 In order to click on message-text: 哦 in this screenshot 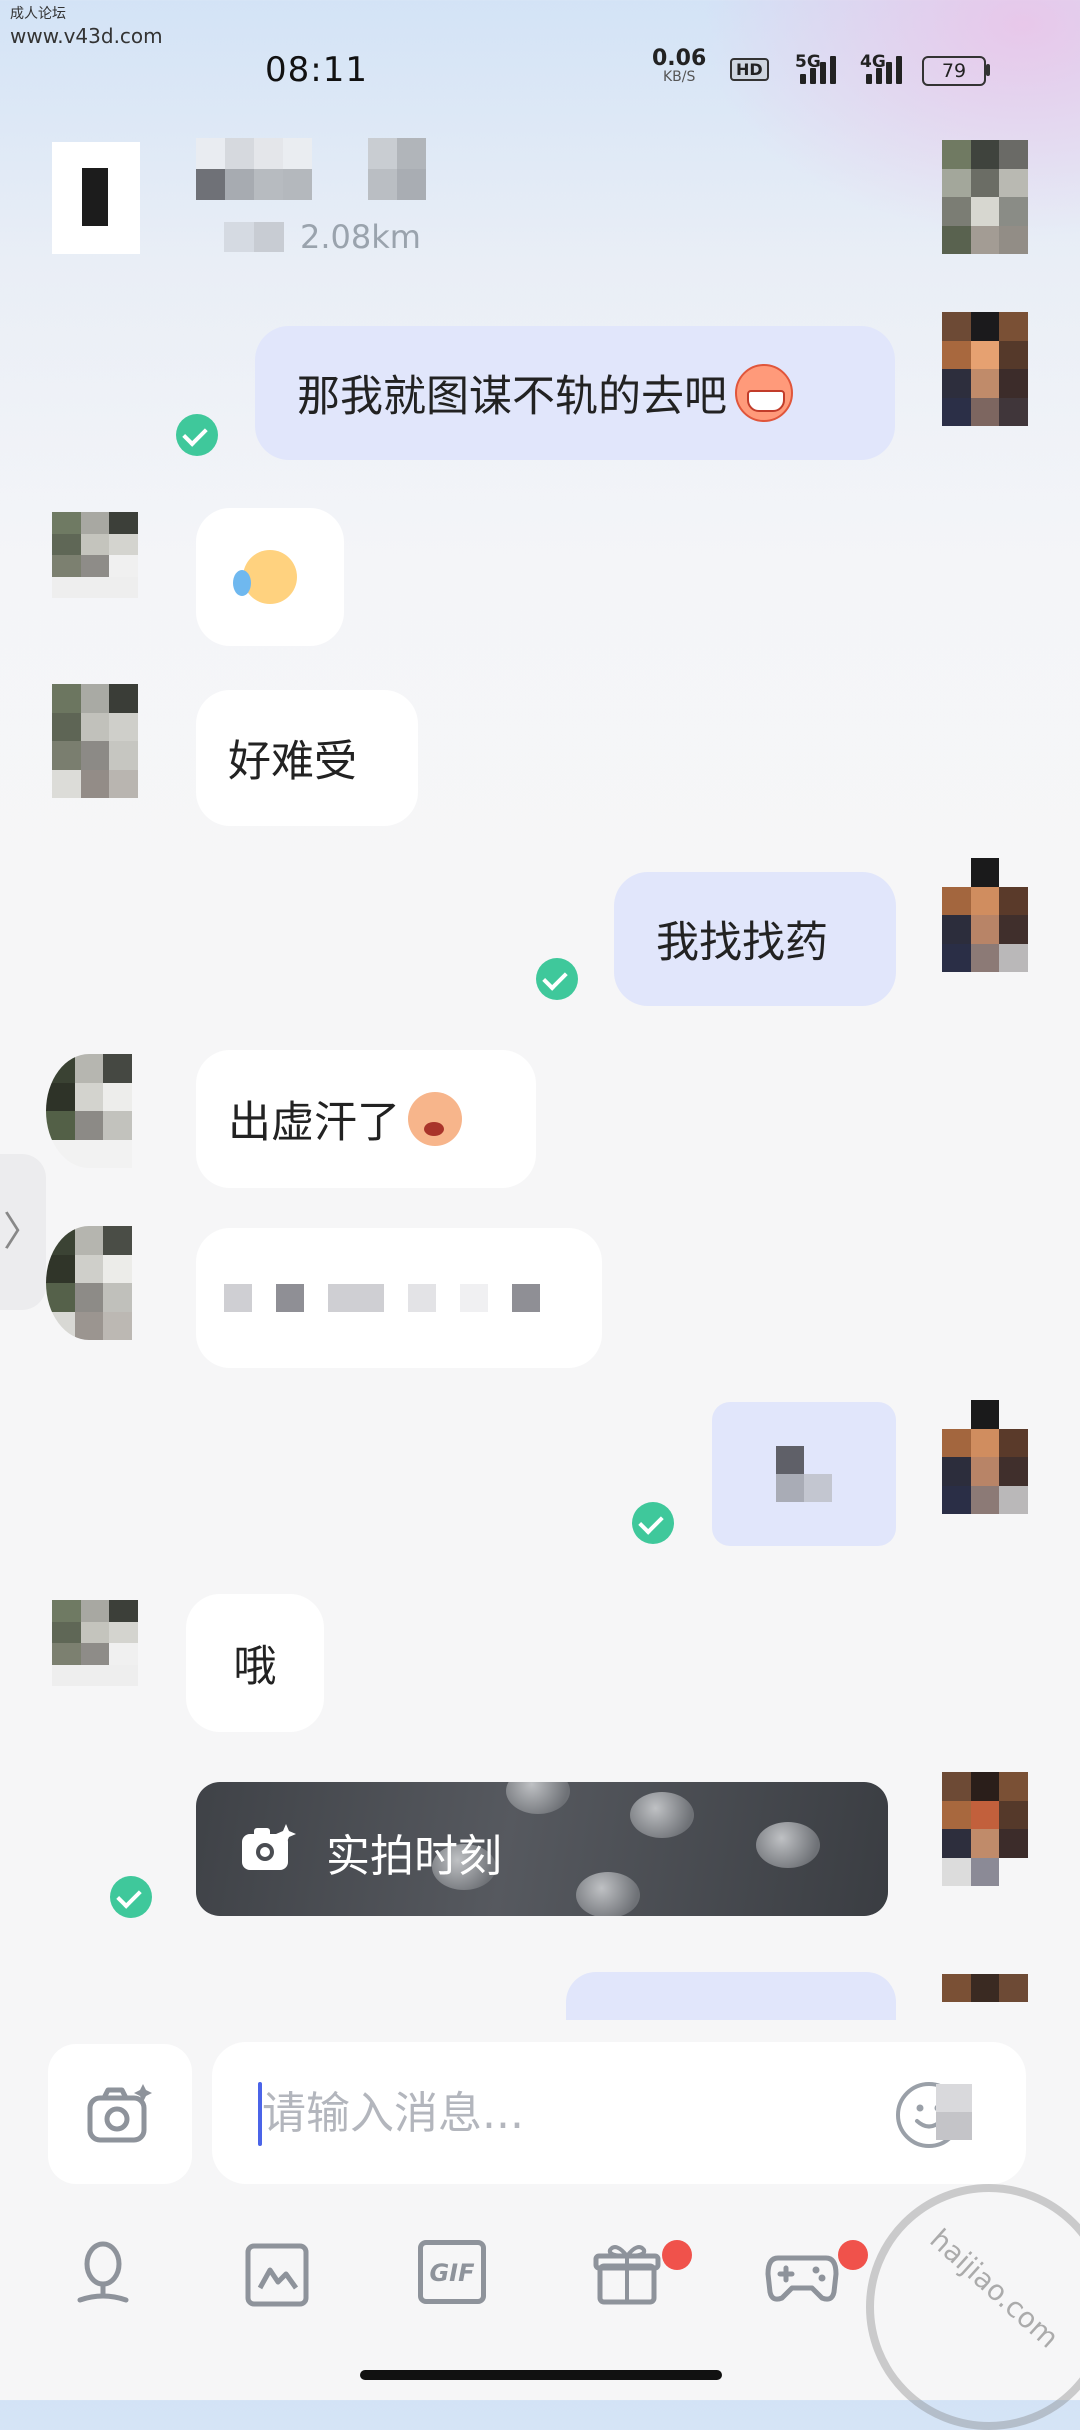, I will do `click(255, 1667)`.